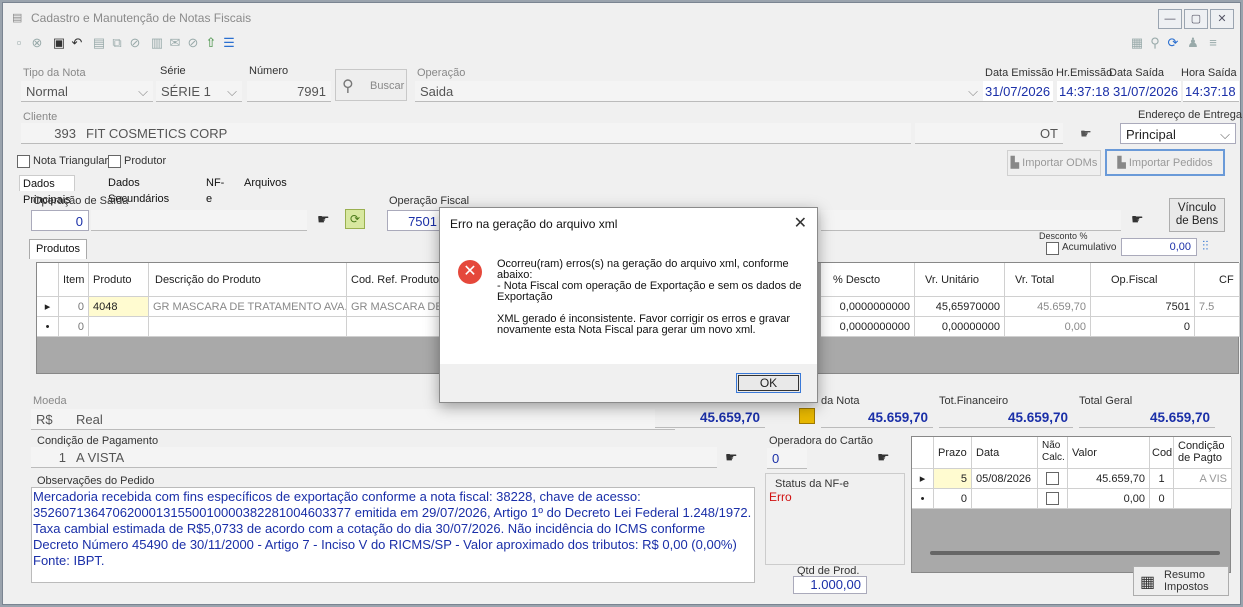 This screenshot has height=607, width=1243. Describe the element at coordinates (74, 280) in the screenshot. I see `col-item: Item` at that location.